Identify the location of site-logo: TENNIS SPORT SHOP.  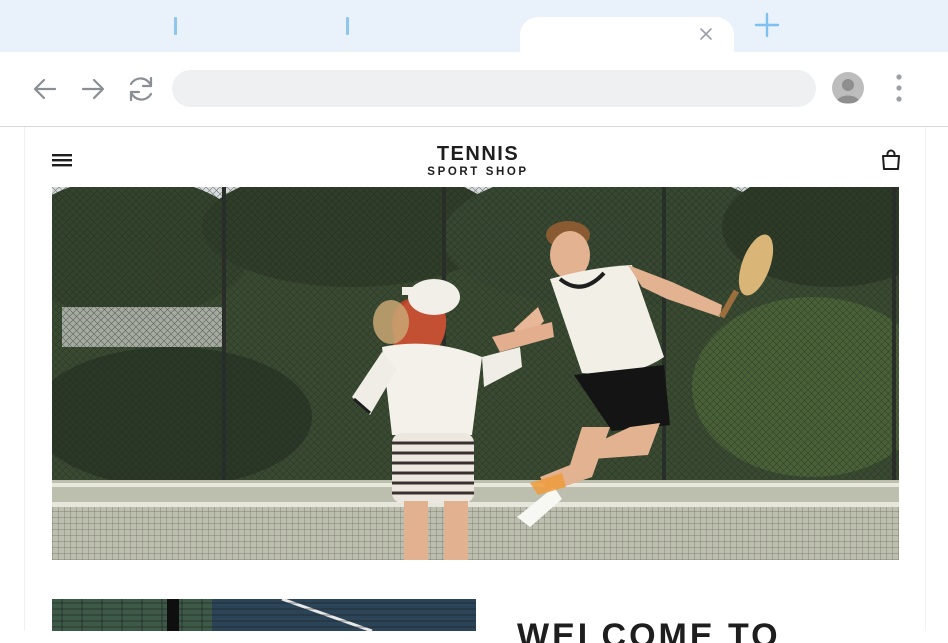
(478, 161).